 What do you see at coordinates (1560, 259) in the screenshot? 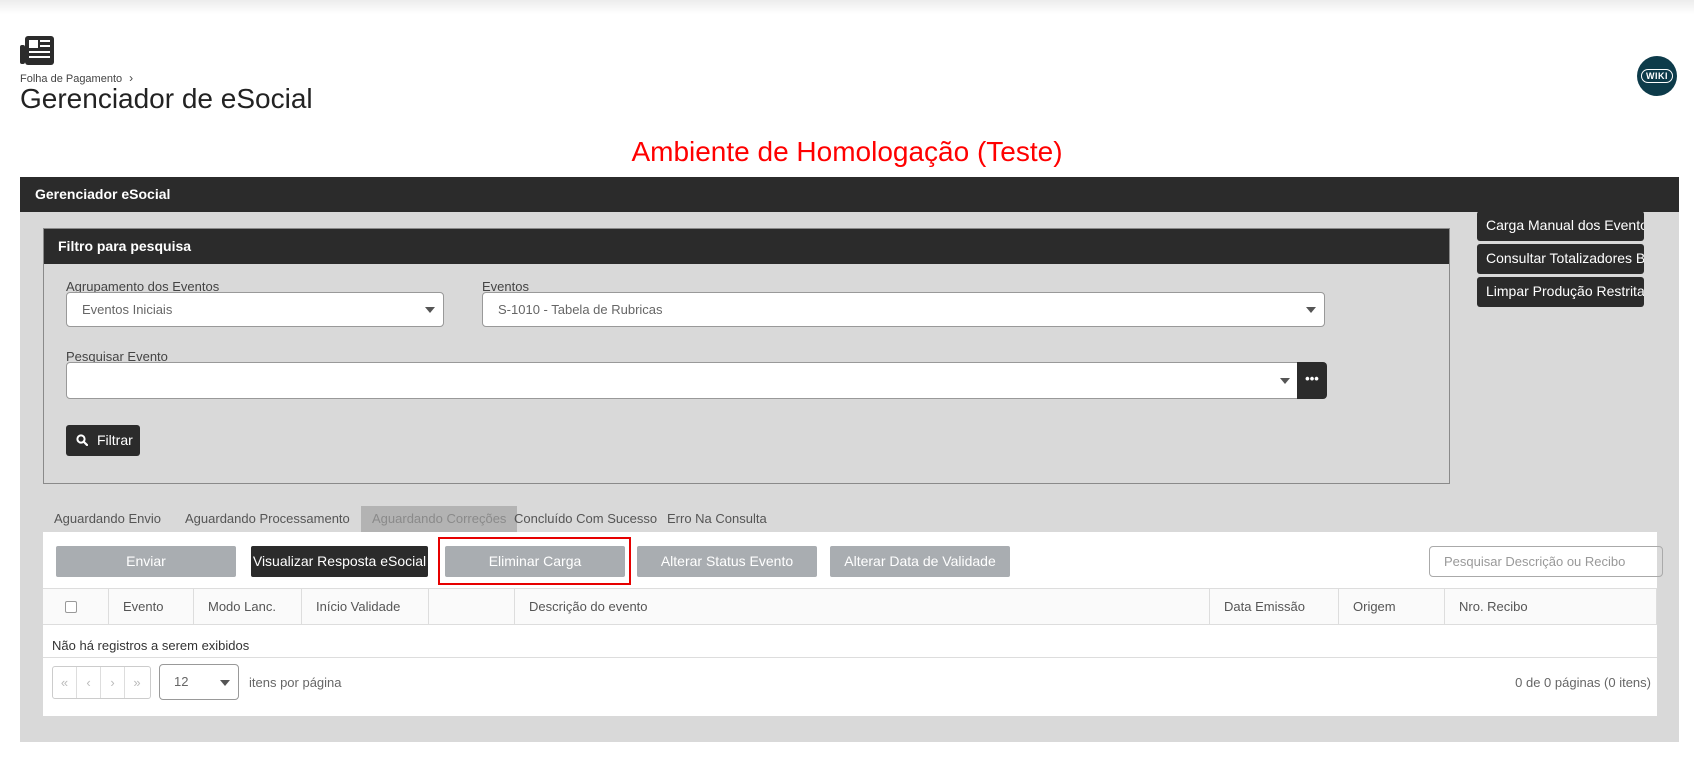
I see `consult-totalizers-button: Consultar Totalizadores Base` at bounding box center [1560, 259].